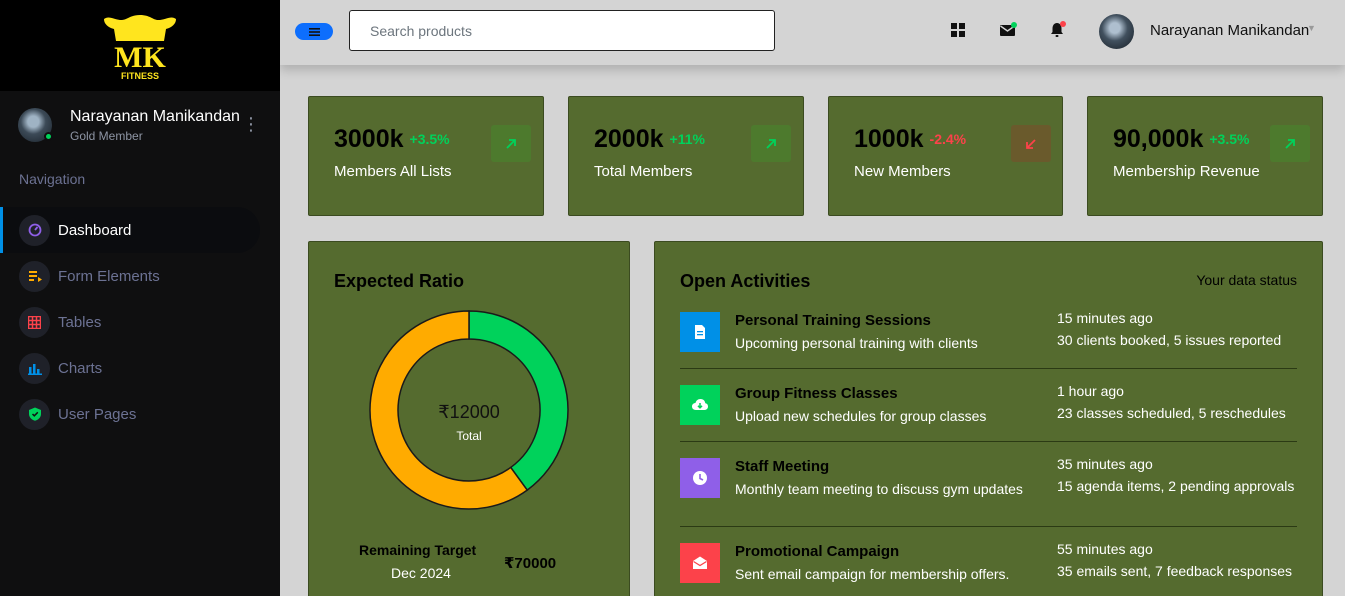  What do you see at coordinates (97, 414) in the screenshot?
I see `sidebar-item-label: User Pages` at bounding box center [97, 414].